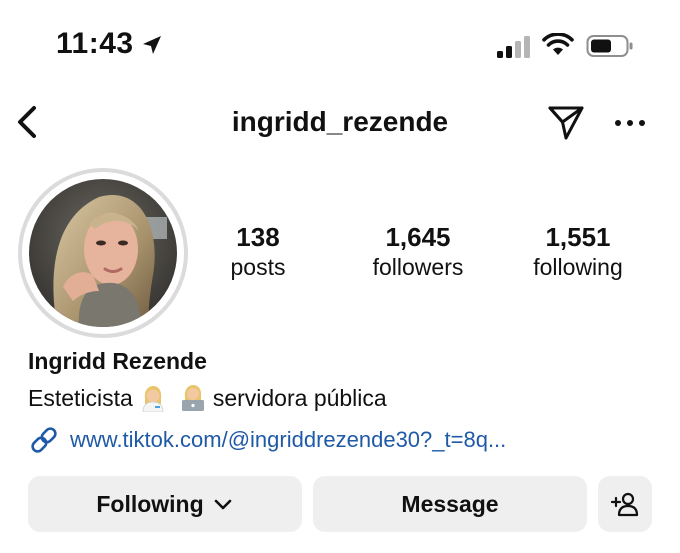 The image size is (680, 553). Describe the element at coordinates (44, 440) in the screenshot. I see `link-chain-icon` at that location.